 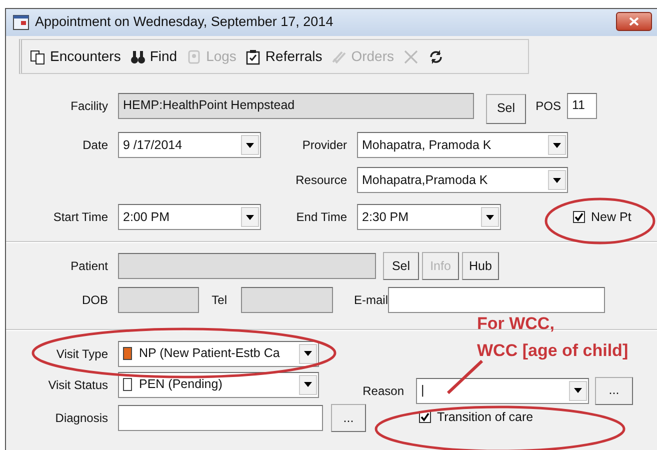 What do you see at coordinates (383, 391) in the screenshot?
I see `field-label: Reason` at bounding box center [383, 391].